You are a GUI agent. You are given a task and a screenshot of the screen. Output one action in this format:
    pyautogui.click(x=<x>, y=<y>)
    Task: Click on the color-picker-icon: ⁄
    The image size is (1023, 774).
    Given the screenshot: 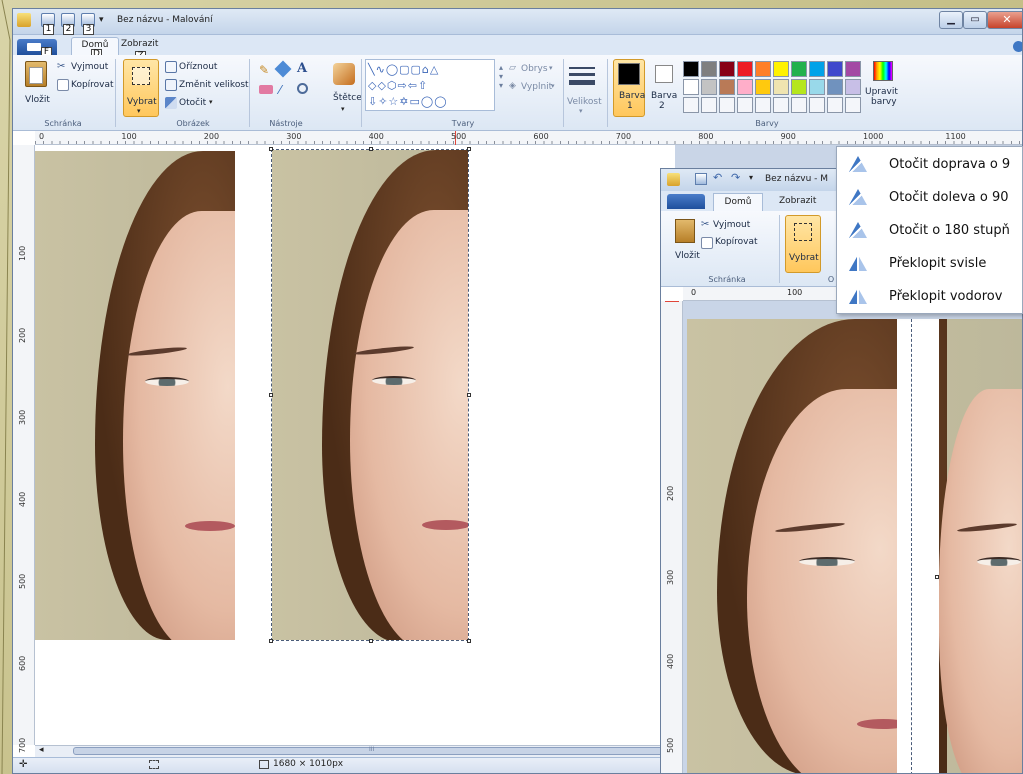 What is the action you would take?
    pyautogui.click(x=280, y=90)
    